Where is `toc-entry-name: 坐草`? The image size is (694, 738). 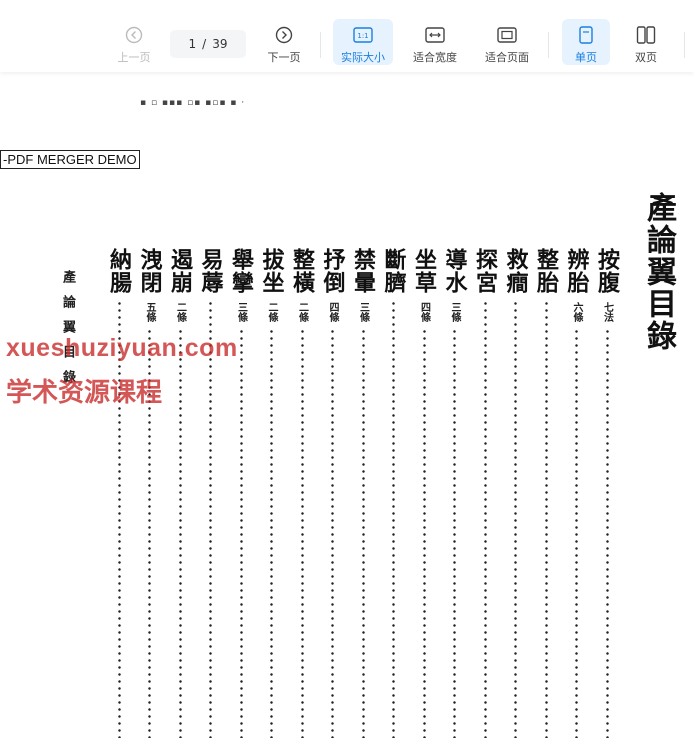
toc-entry-name: 坐草 is located at coordinates (424, 271).